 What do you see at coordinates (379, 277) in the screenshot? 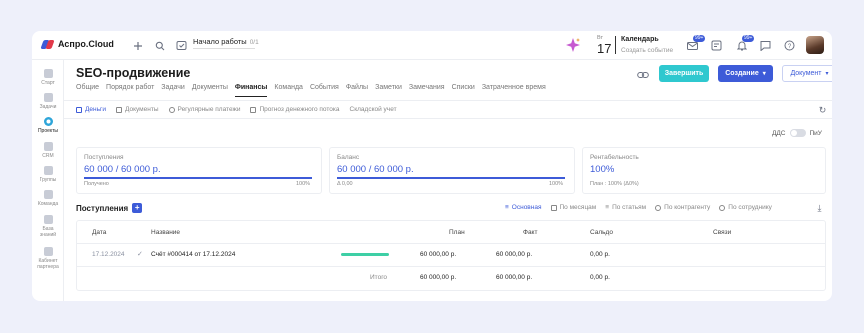
I see `total-label: Итого` at bounding box center [379, 277].